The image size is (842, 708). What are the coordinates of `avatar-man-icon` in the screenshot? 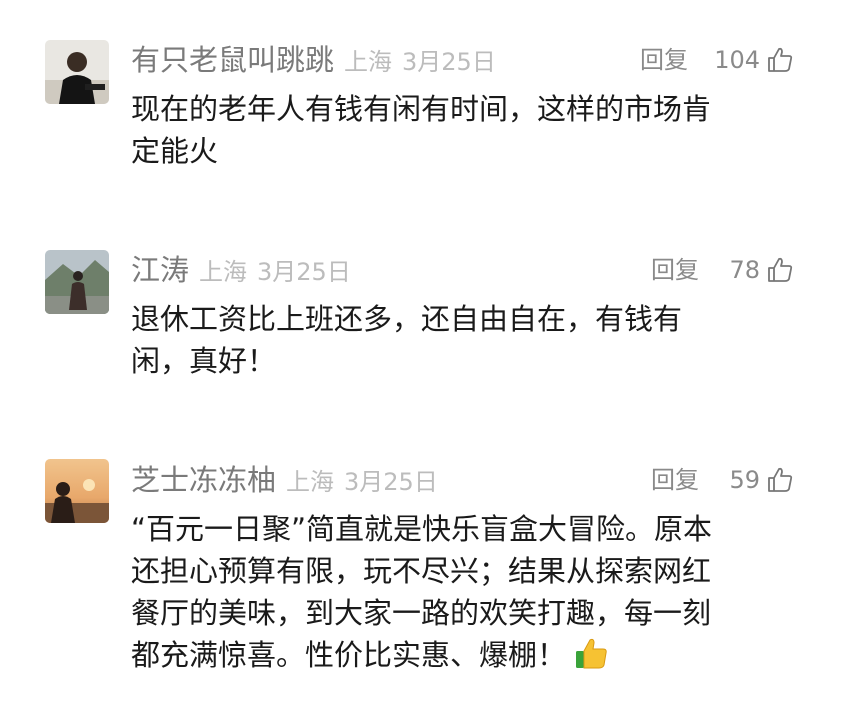 It's located at (77, 72).